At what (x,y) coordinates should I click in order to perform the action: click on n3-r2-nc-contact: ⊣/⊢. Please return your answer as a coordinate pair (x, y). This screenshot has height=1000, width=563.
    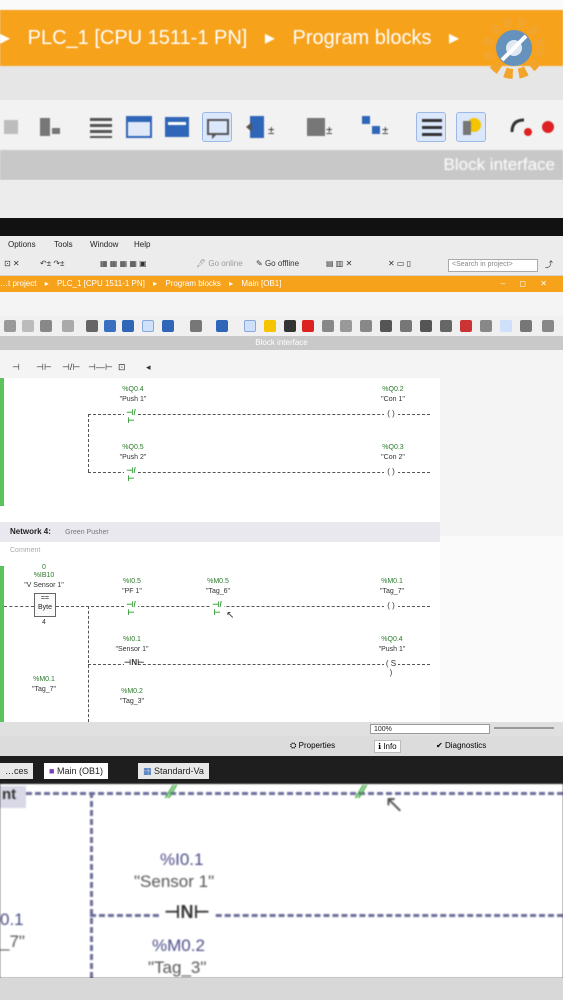
    Looking at the image, I should click on (131, 475).